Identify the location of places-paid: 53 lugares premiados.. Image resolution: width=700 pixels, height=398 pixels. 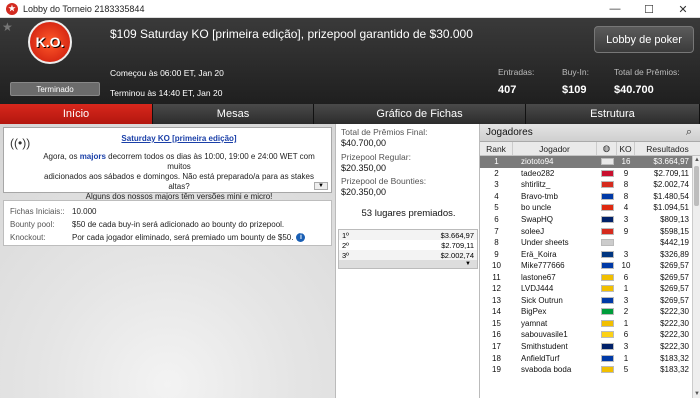
(408, 213).